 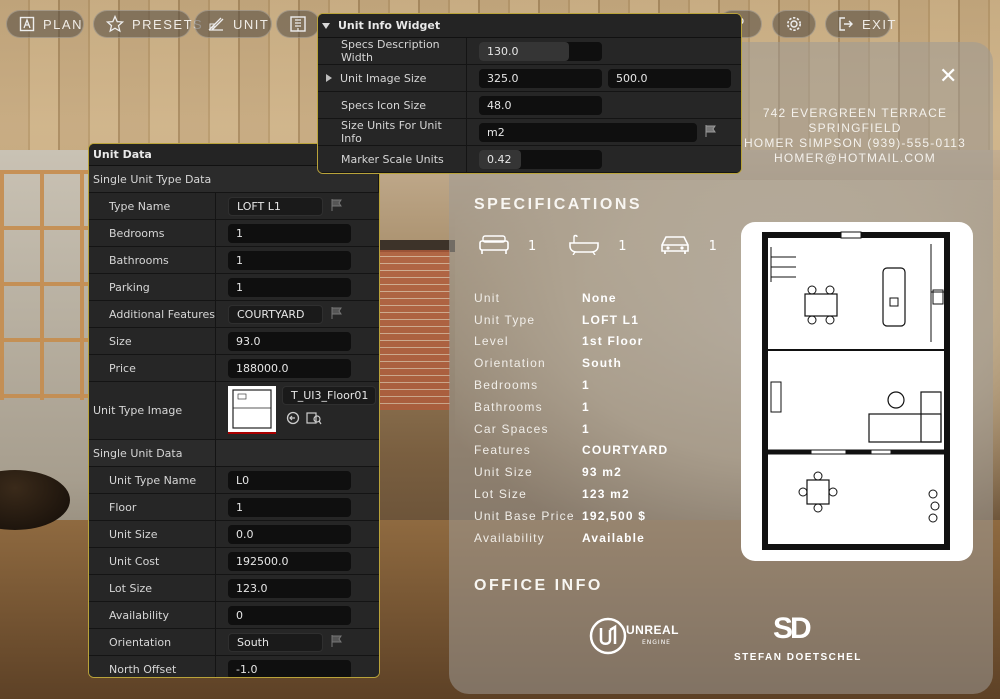 What do you see at coordinates (613, 341) in the screenshot?
I see `spec-value: 1st Floor` at bounding box center [613, 341].